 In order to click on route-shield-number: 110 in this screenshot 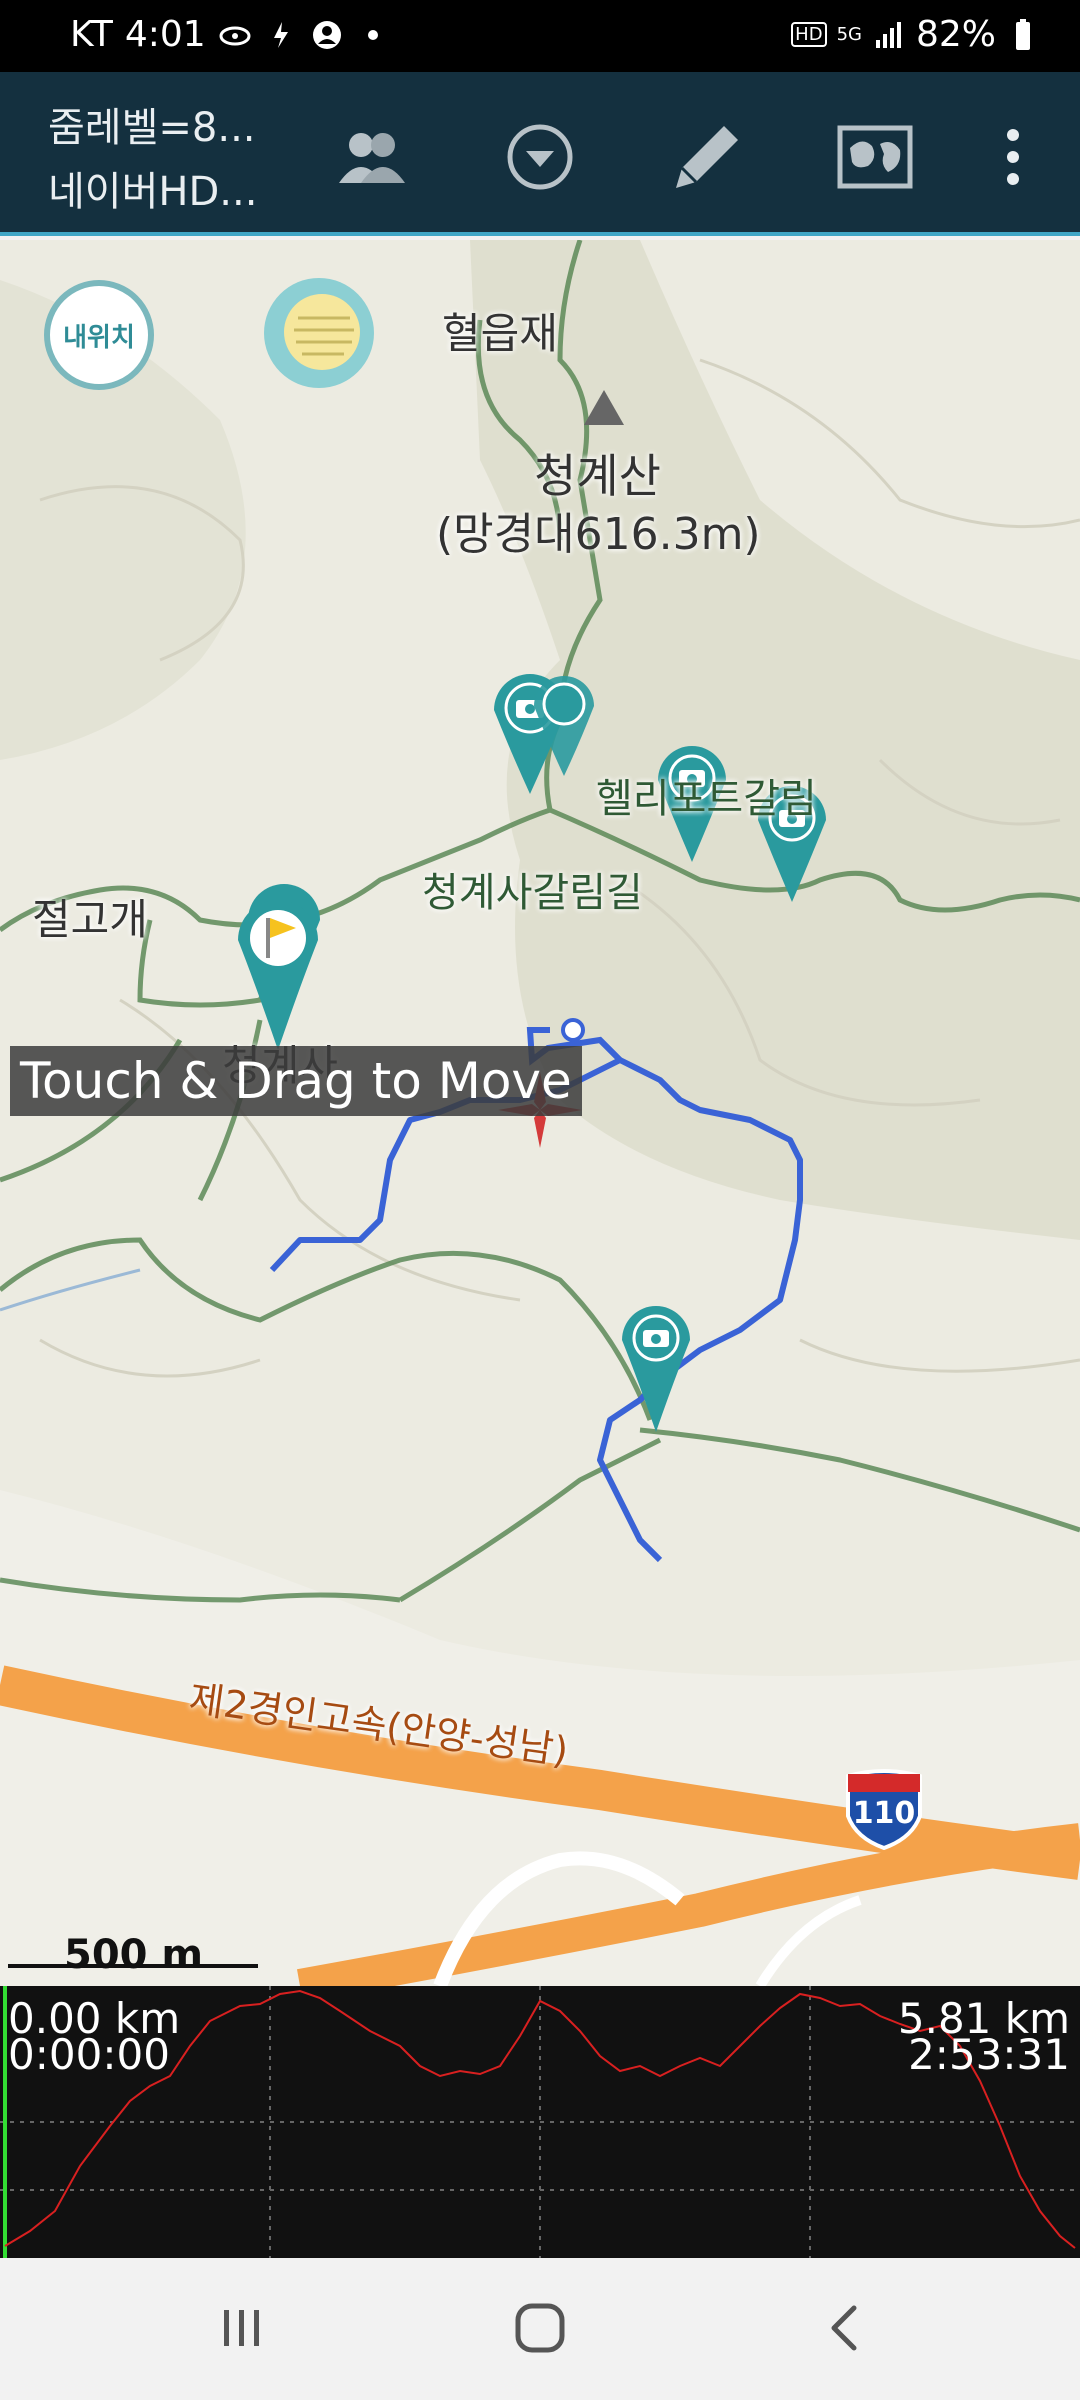, I will do `click(884, 1813)`.